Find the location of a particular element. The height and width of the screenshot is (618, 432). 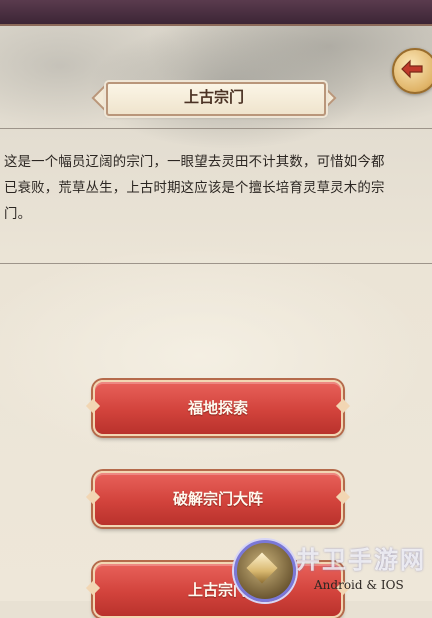

button-label: 福地探索 is located at coordinates (217, 408).